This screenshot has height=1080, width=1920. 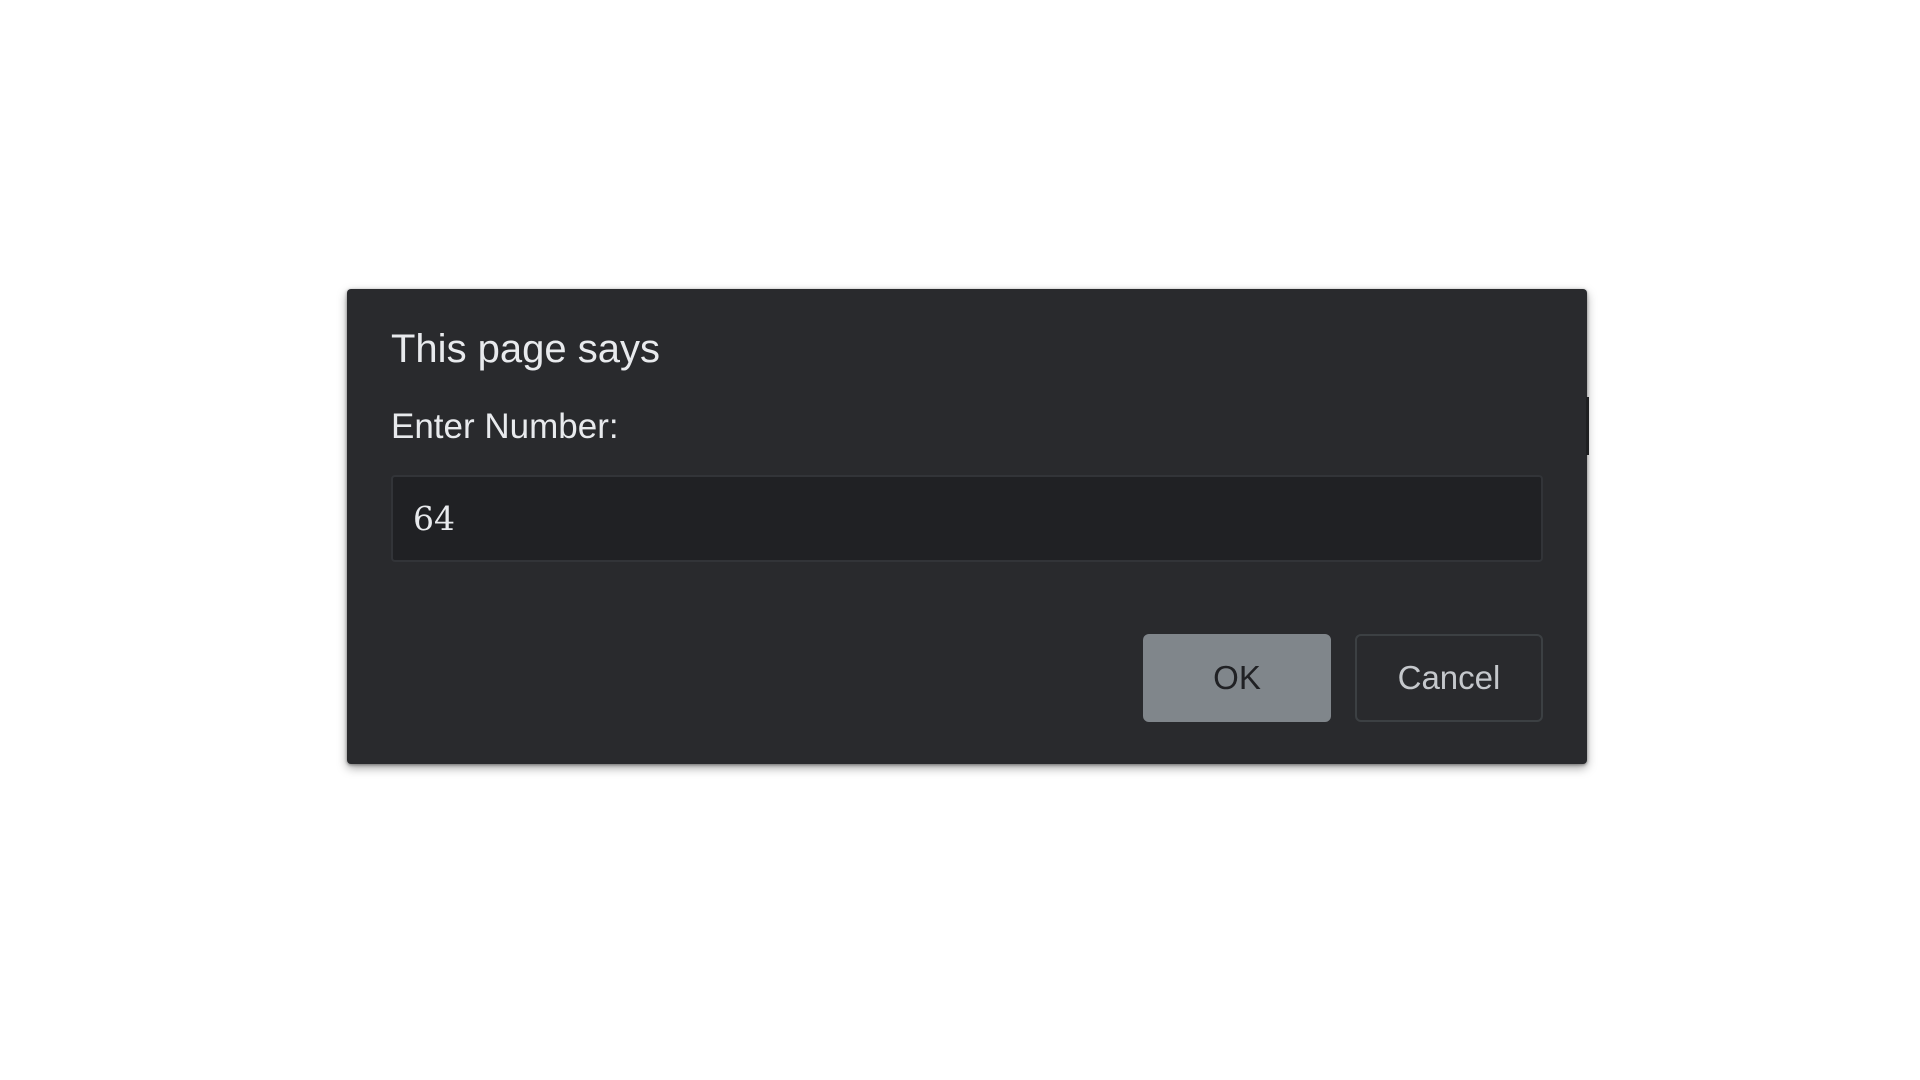 I want to click on dialog-edge-marker, so click(x=1587, y=426).